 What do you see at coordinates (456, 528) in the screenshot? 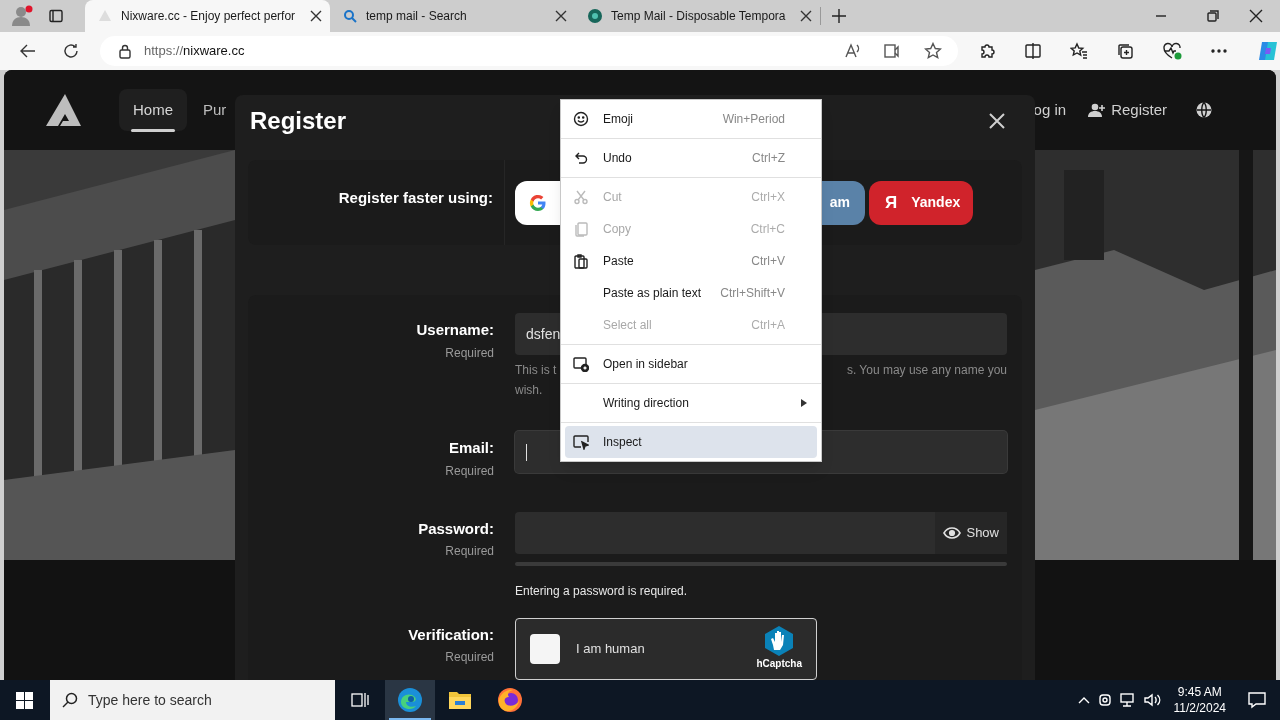
I see `field-label: Password:` at bounding box center [456, 528].